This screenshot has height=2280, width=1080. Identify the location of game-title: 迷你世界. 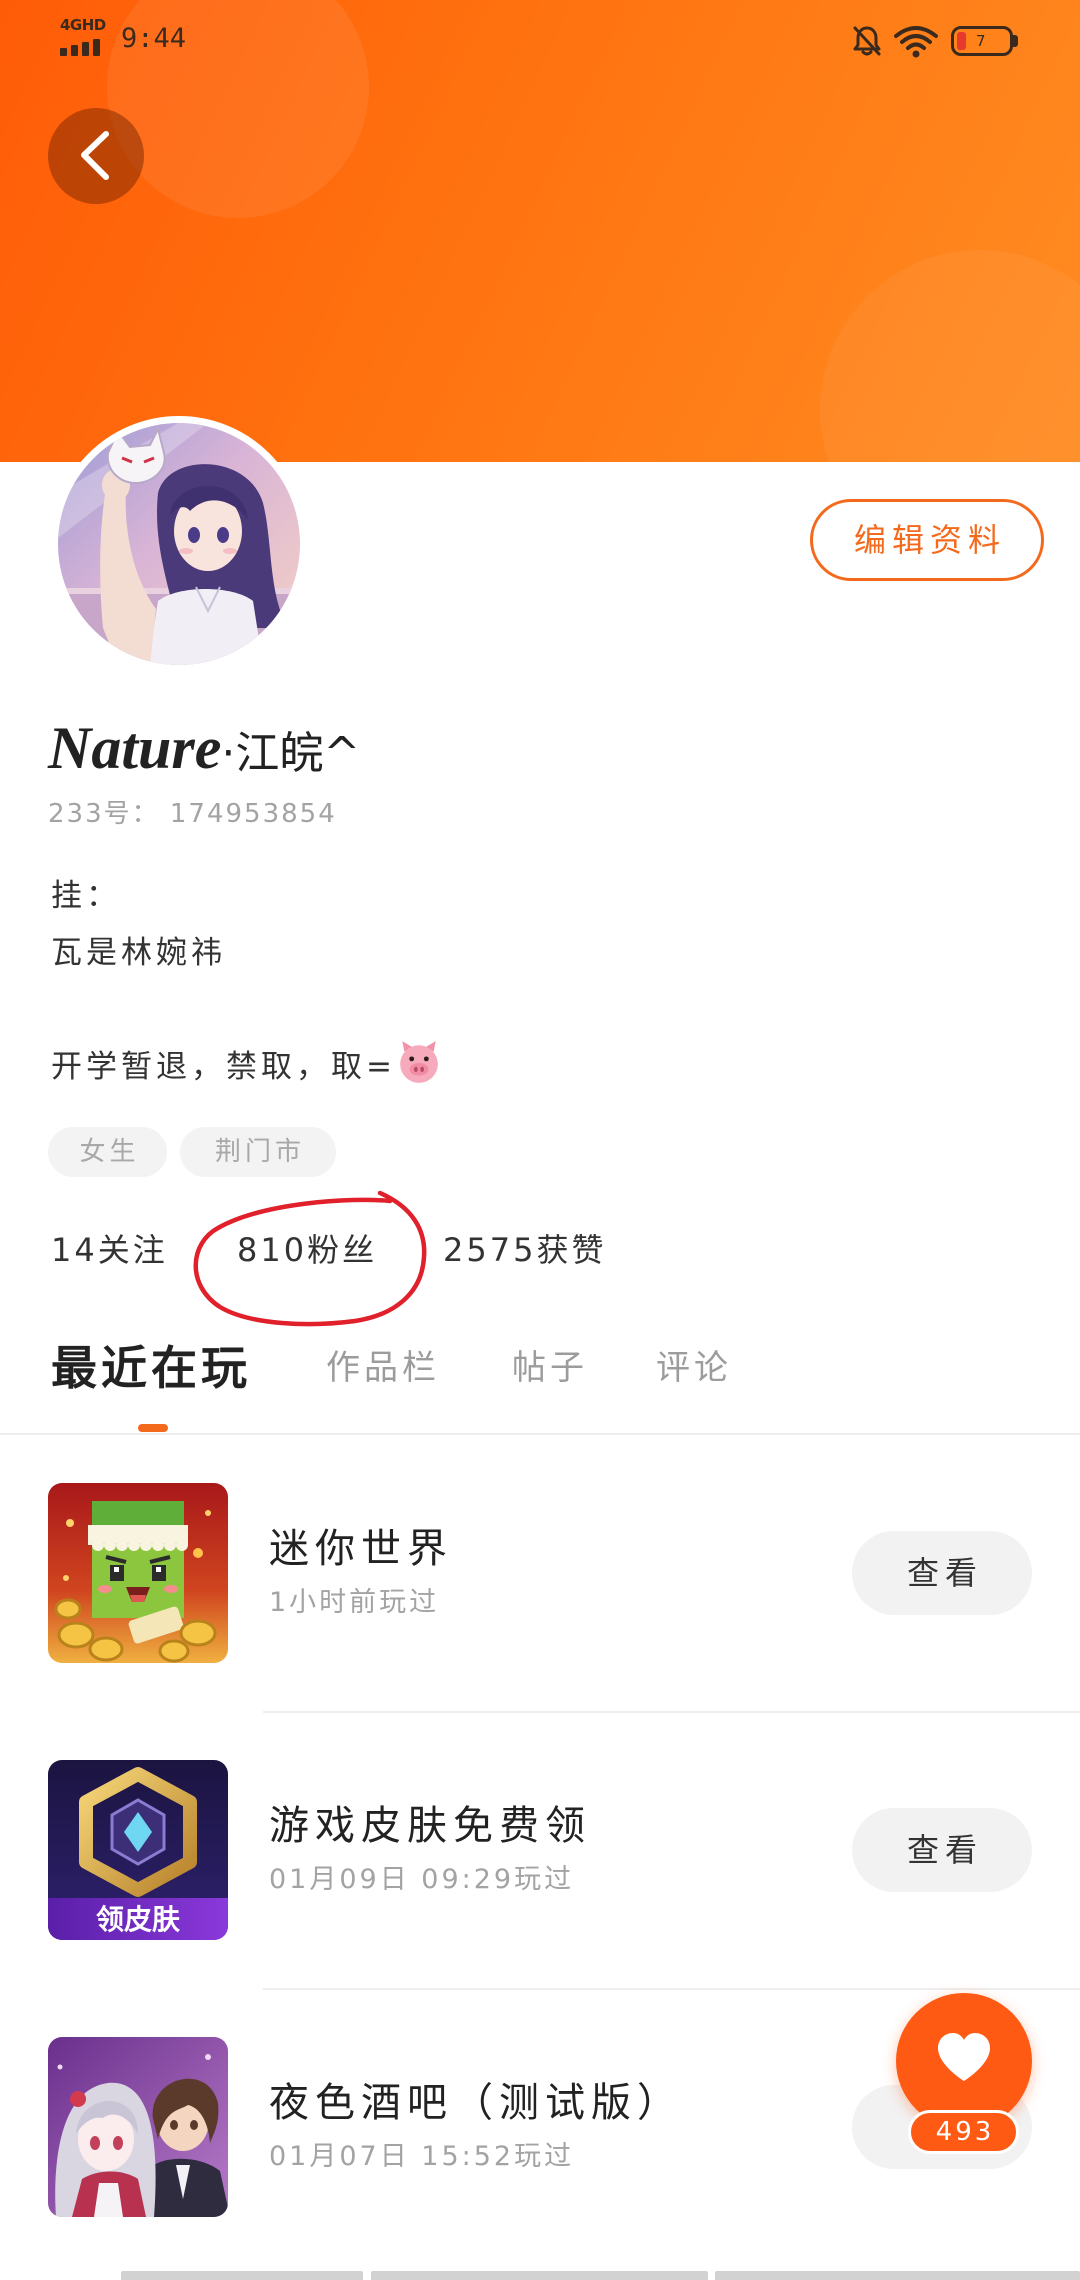
(361, 1549).